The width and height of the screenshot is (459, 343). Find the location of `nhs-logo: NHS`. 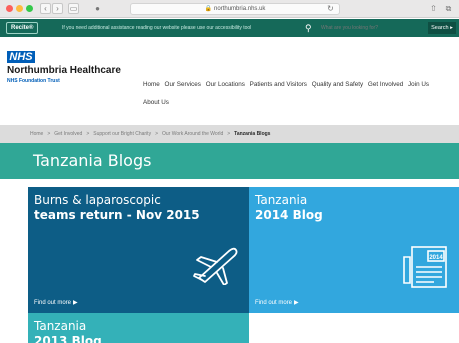

nhs-logo: NHS is located at coordinates (21, 57).